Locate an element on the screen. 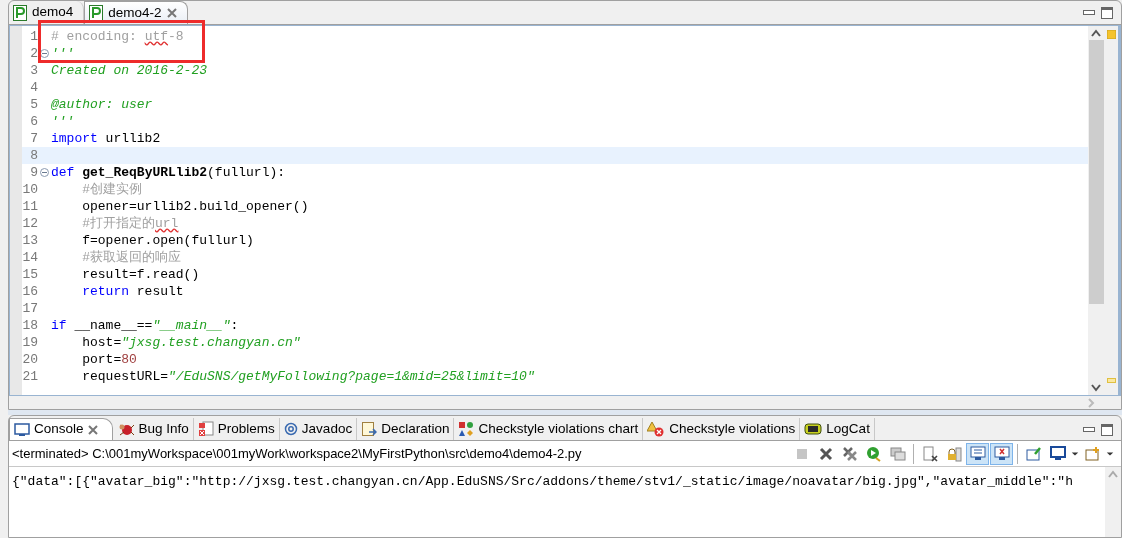  line-number: 4 is located at coordinates (33, 87).